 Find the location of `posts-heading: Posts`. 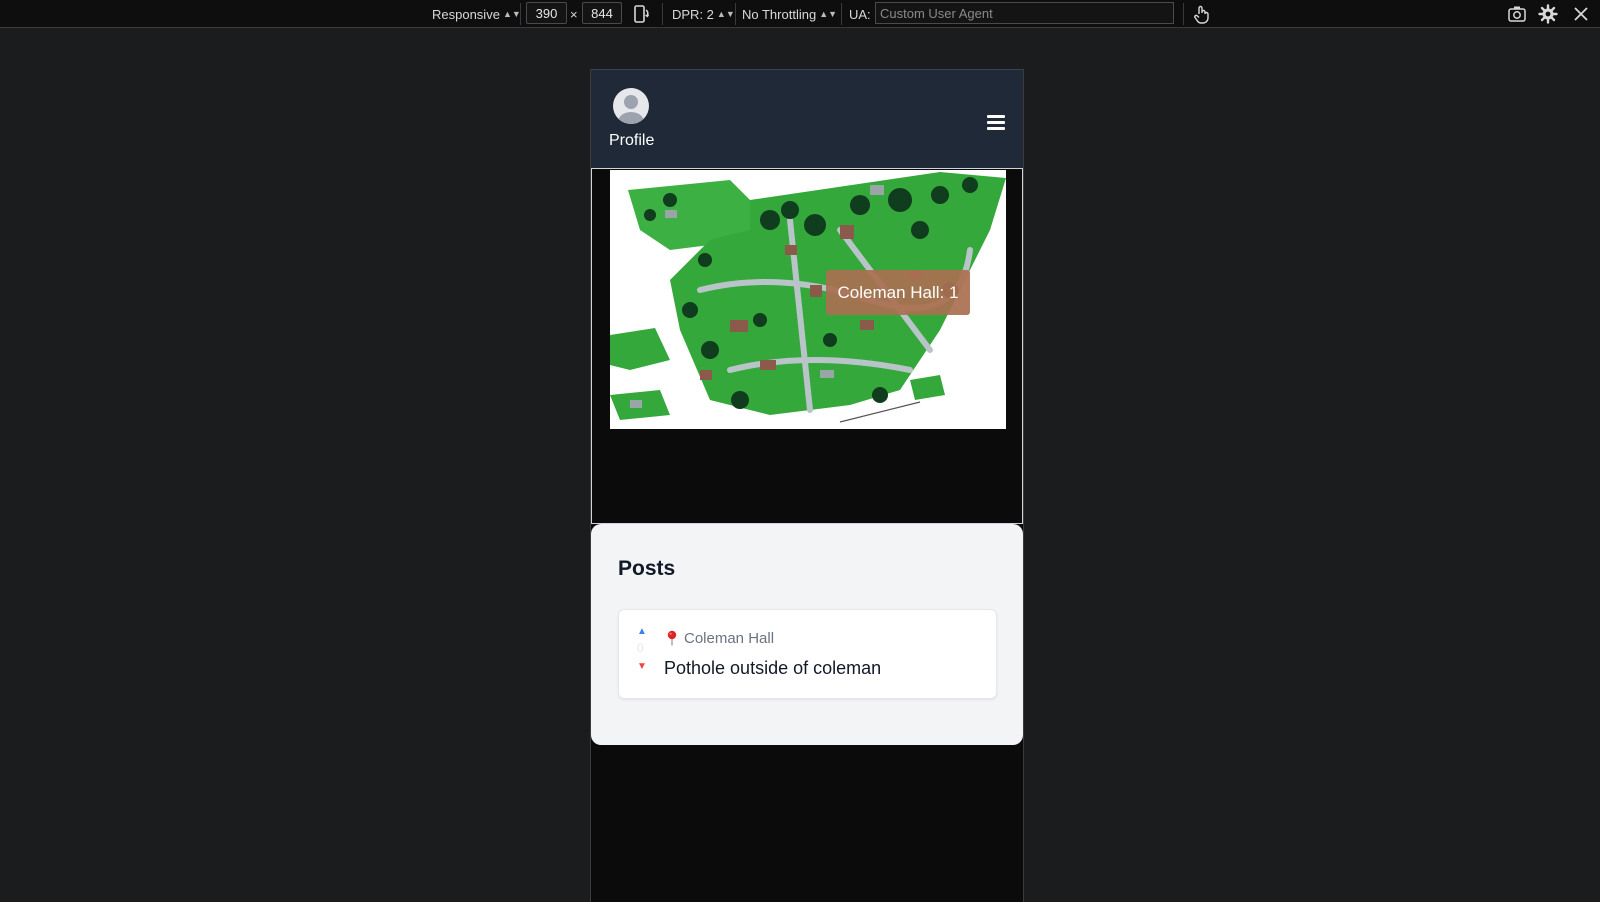

posts-heading: Posts is located at coordinates (647, 568).